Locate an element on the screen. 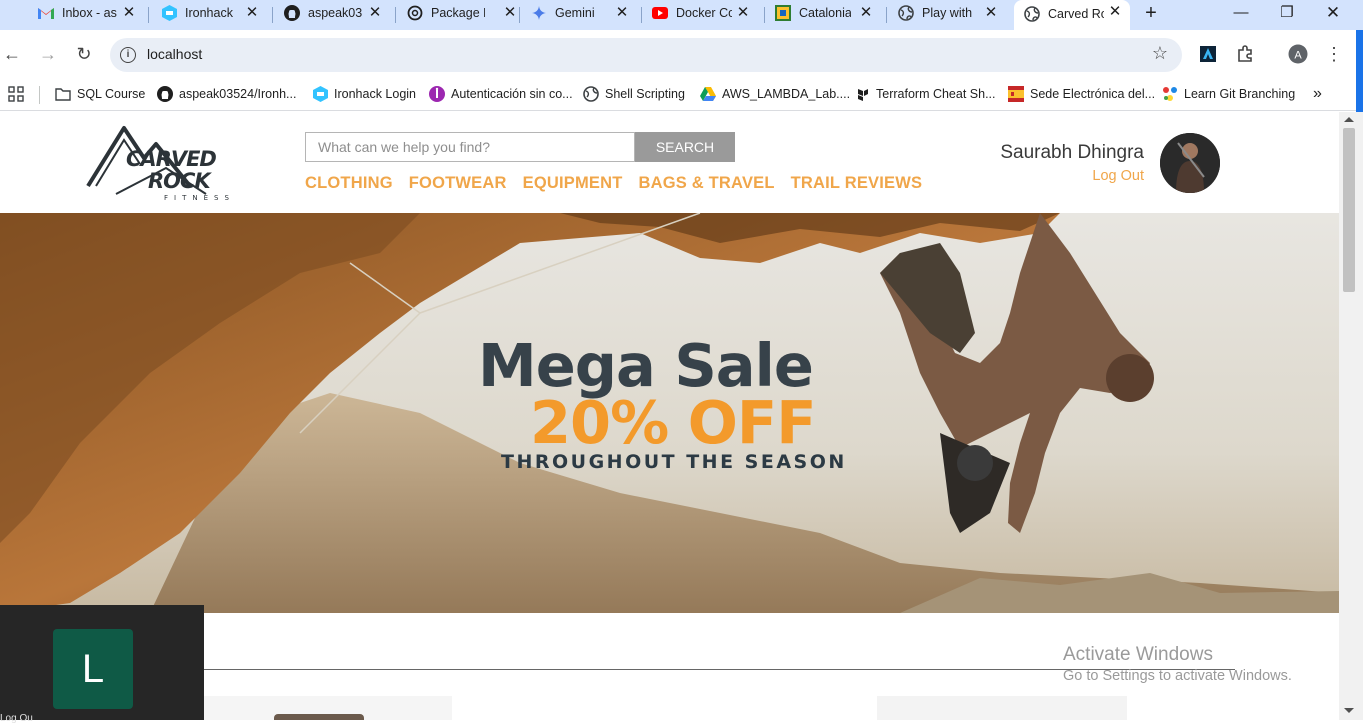 The image size is (1363, 724). nav-equipment: EQUIPMENT is located at coordinates (573, 183).